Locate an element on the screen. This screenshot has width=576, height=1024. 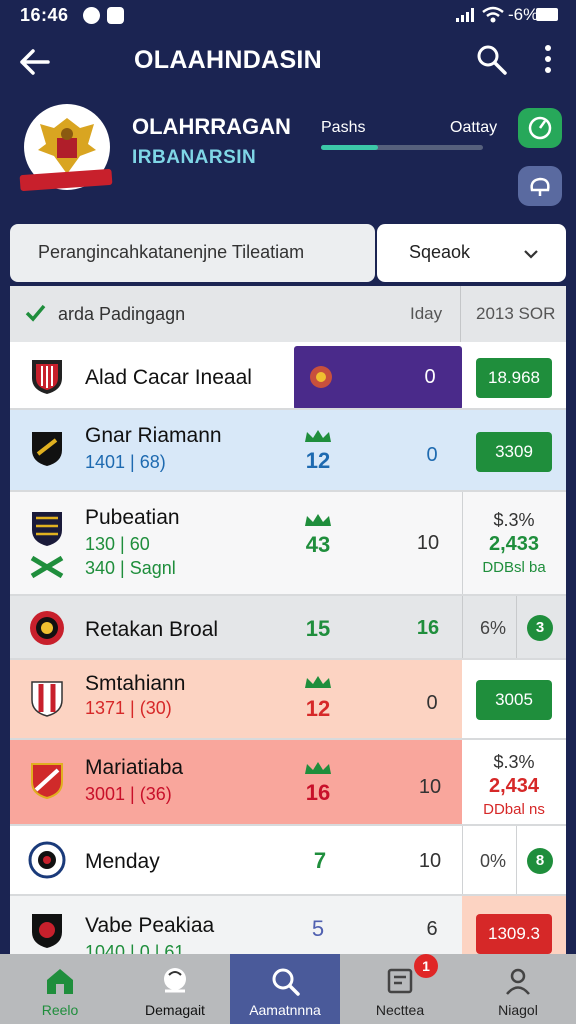
cloud-button is located at coordinates (540, 186).